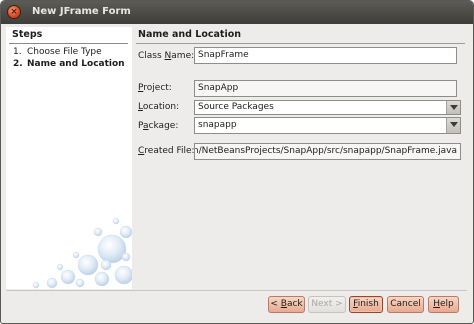 This screenshot has height=324, width=474. I want to click on content-divider, so click(300, 43).